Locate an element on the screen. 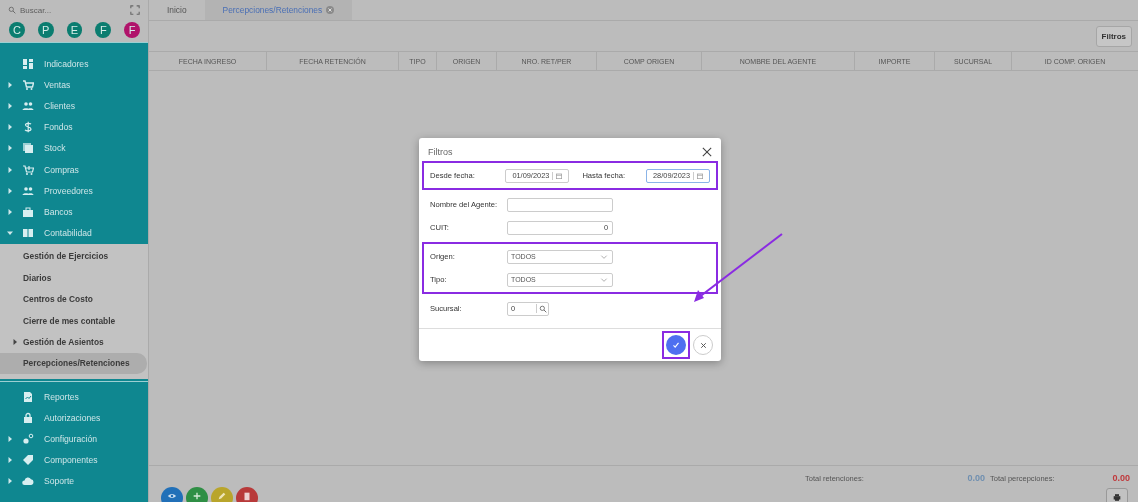 The image size is (1138, 502). pencil-icon is located at coordinates (222, 496).